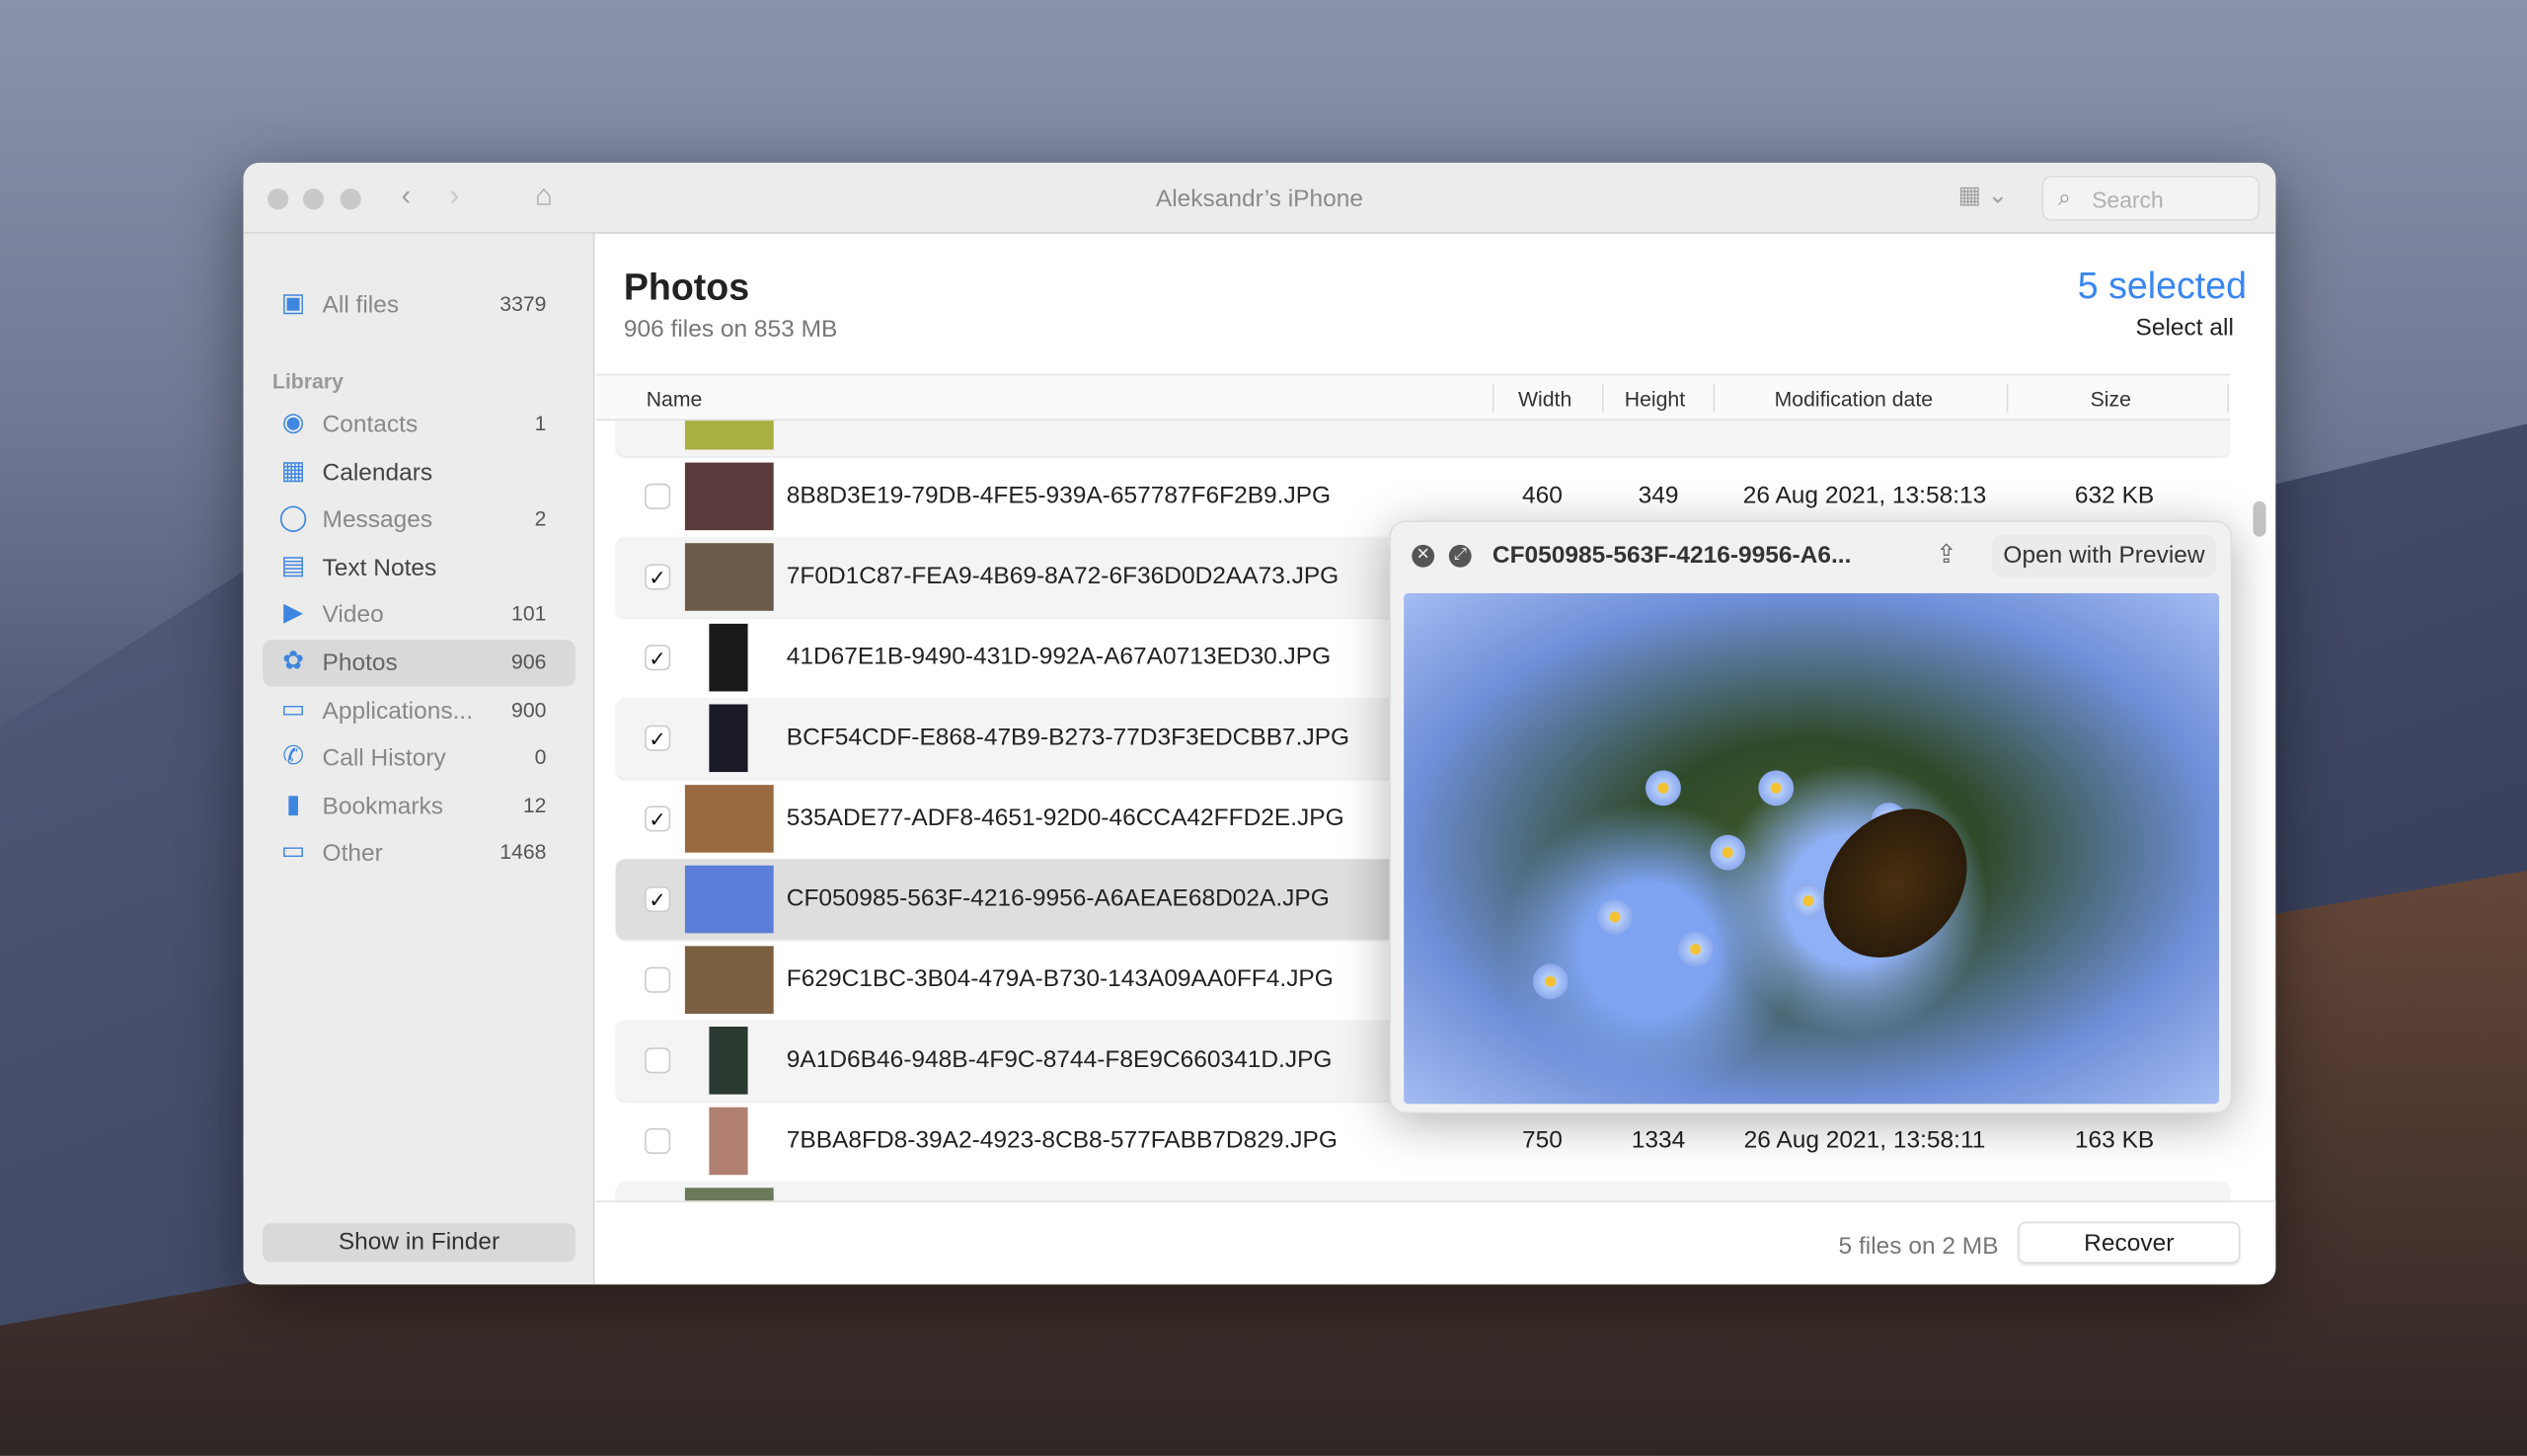 The image size is (2527, 1456). I want to click on selected-count: 5 selected, so click(2162, 285).